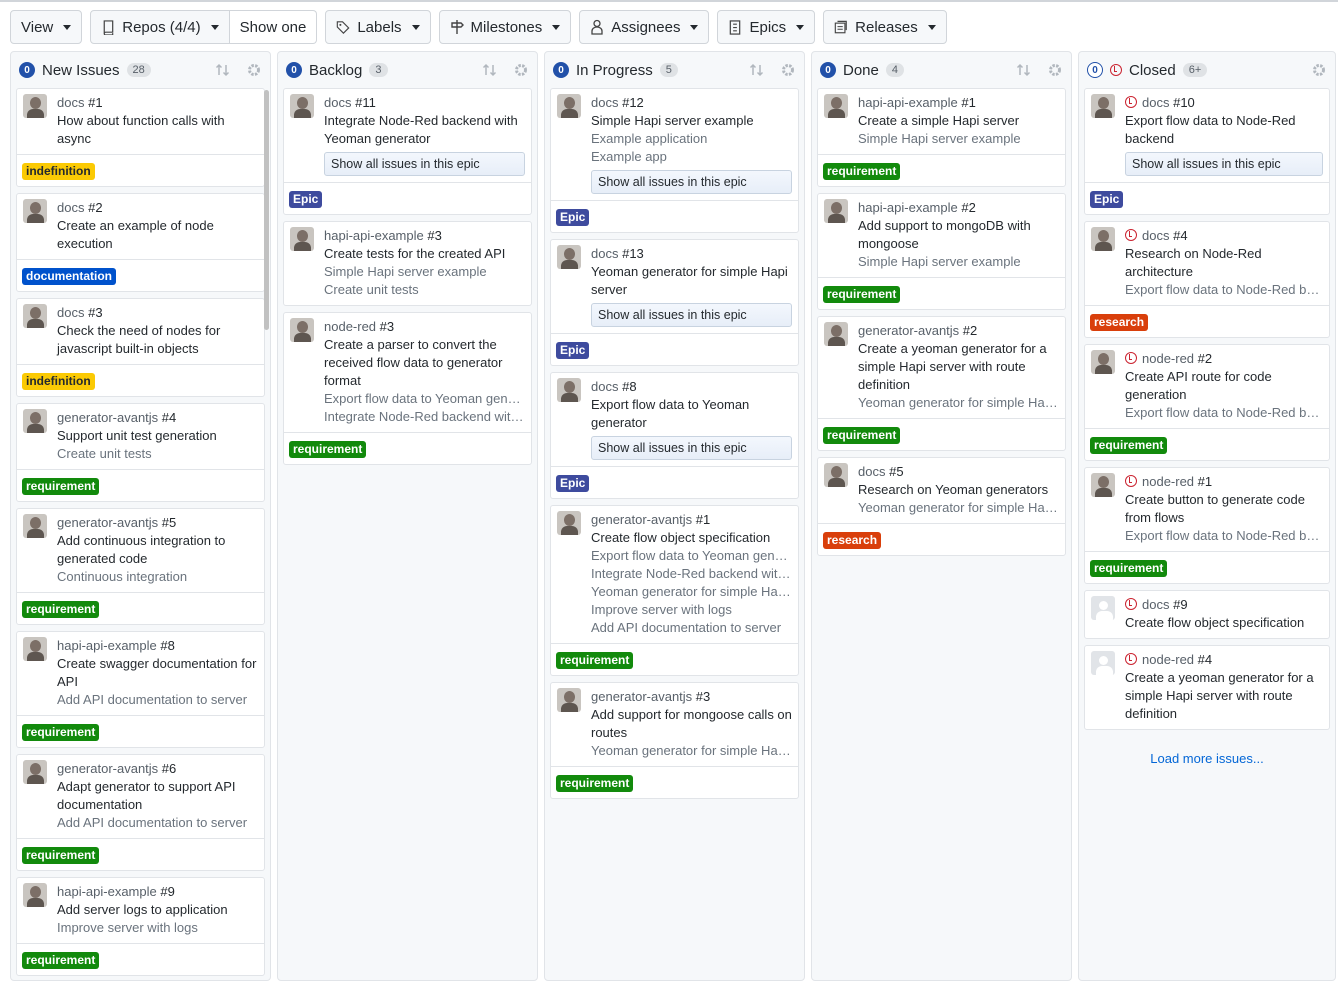 This screenshot has width=1338, height=981. I want to click on issue-ref: docs #11, so click(424, 103).